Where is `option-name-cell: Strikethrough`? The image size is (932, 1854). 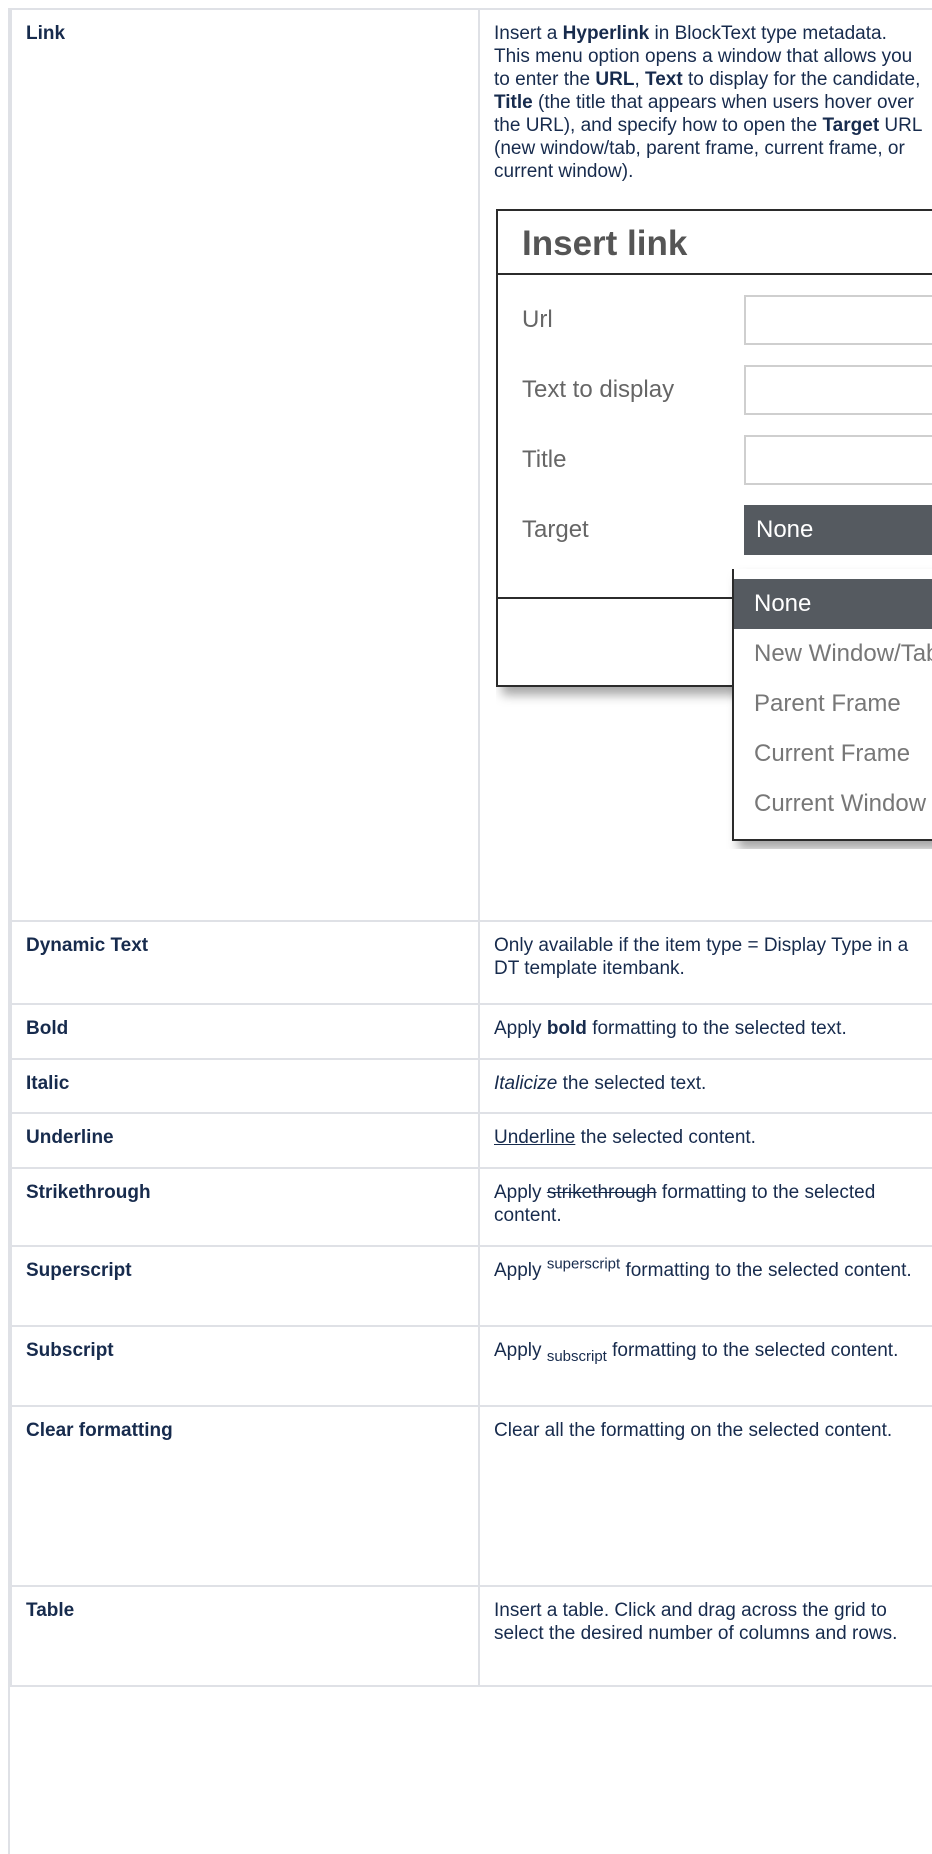
option-name-cell: Strikethrough is located at coordinates (245, 1207).